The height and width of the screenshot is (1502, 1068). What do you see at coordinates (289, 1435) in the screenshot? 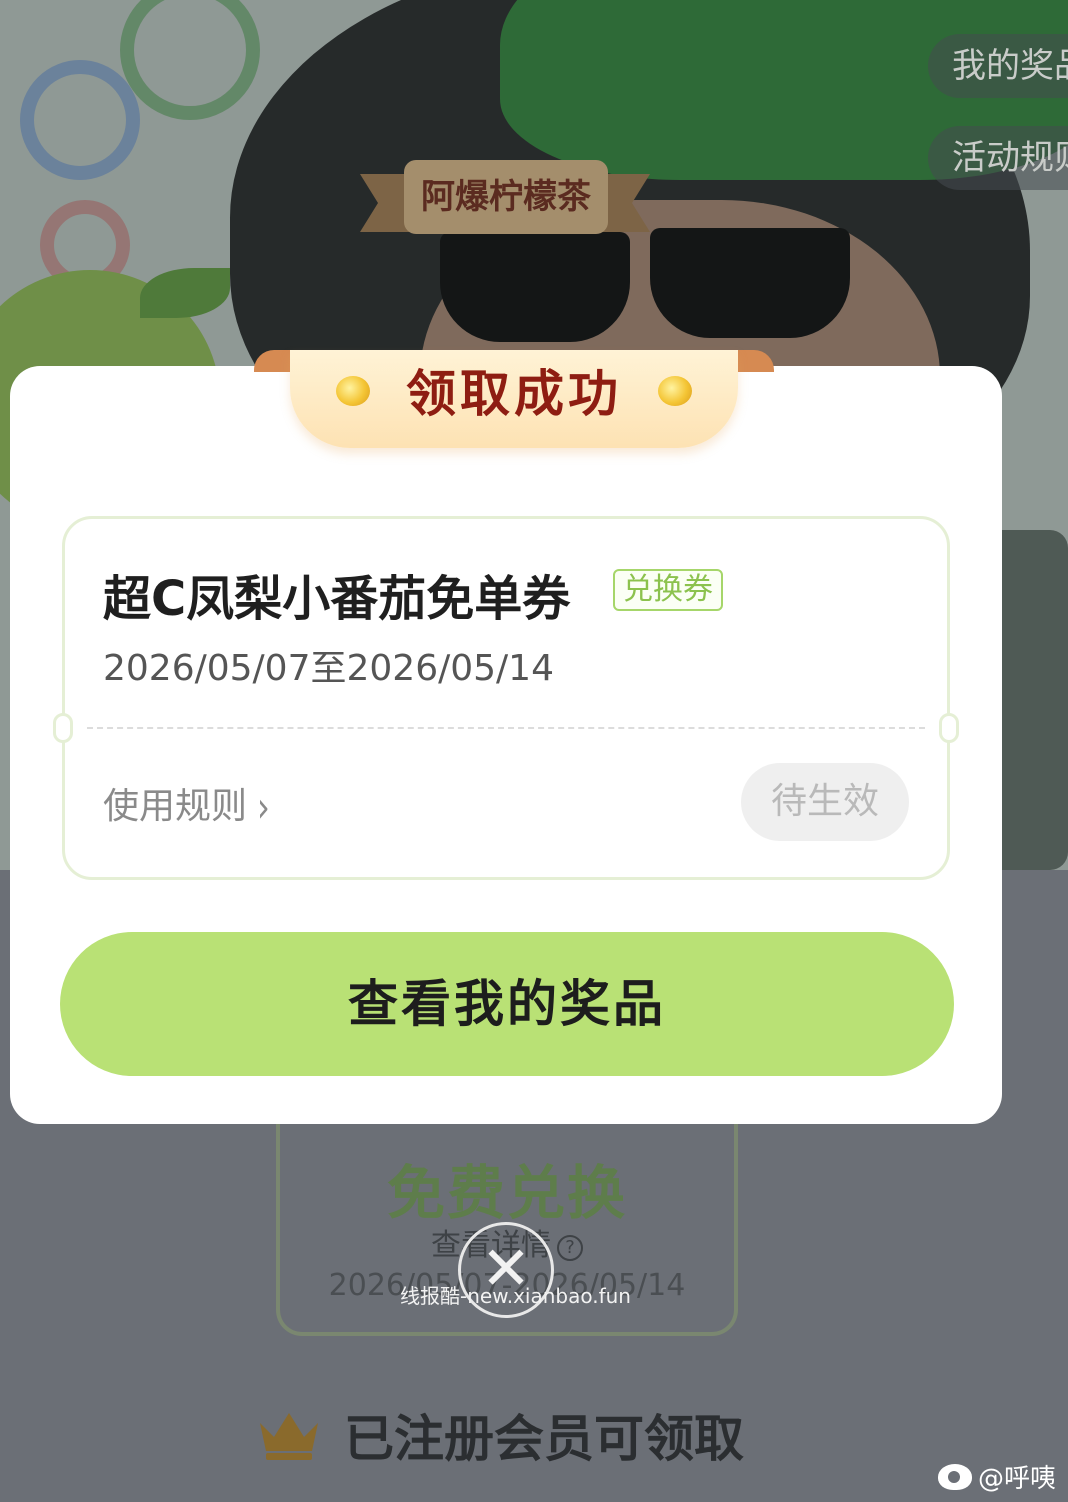
I see `crown-icon` at bounding box center [289, 1435].